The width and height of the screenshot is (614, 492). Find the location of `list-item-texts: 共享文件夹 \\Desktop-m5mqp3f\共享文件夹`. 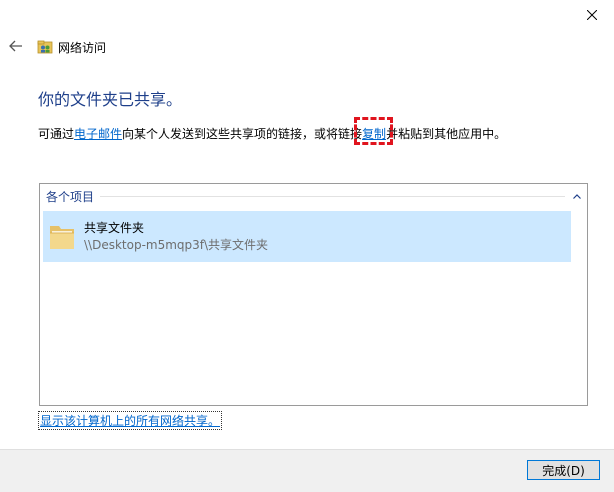

list-item-texts: 共享文件夹 \\Desktop-m5mqp3f\共享文件夹 is located at coordinates (176, 237).